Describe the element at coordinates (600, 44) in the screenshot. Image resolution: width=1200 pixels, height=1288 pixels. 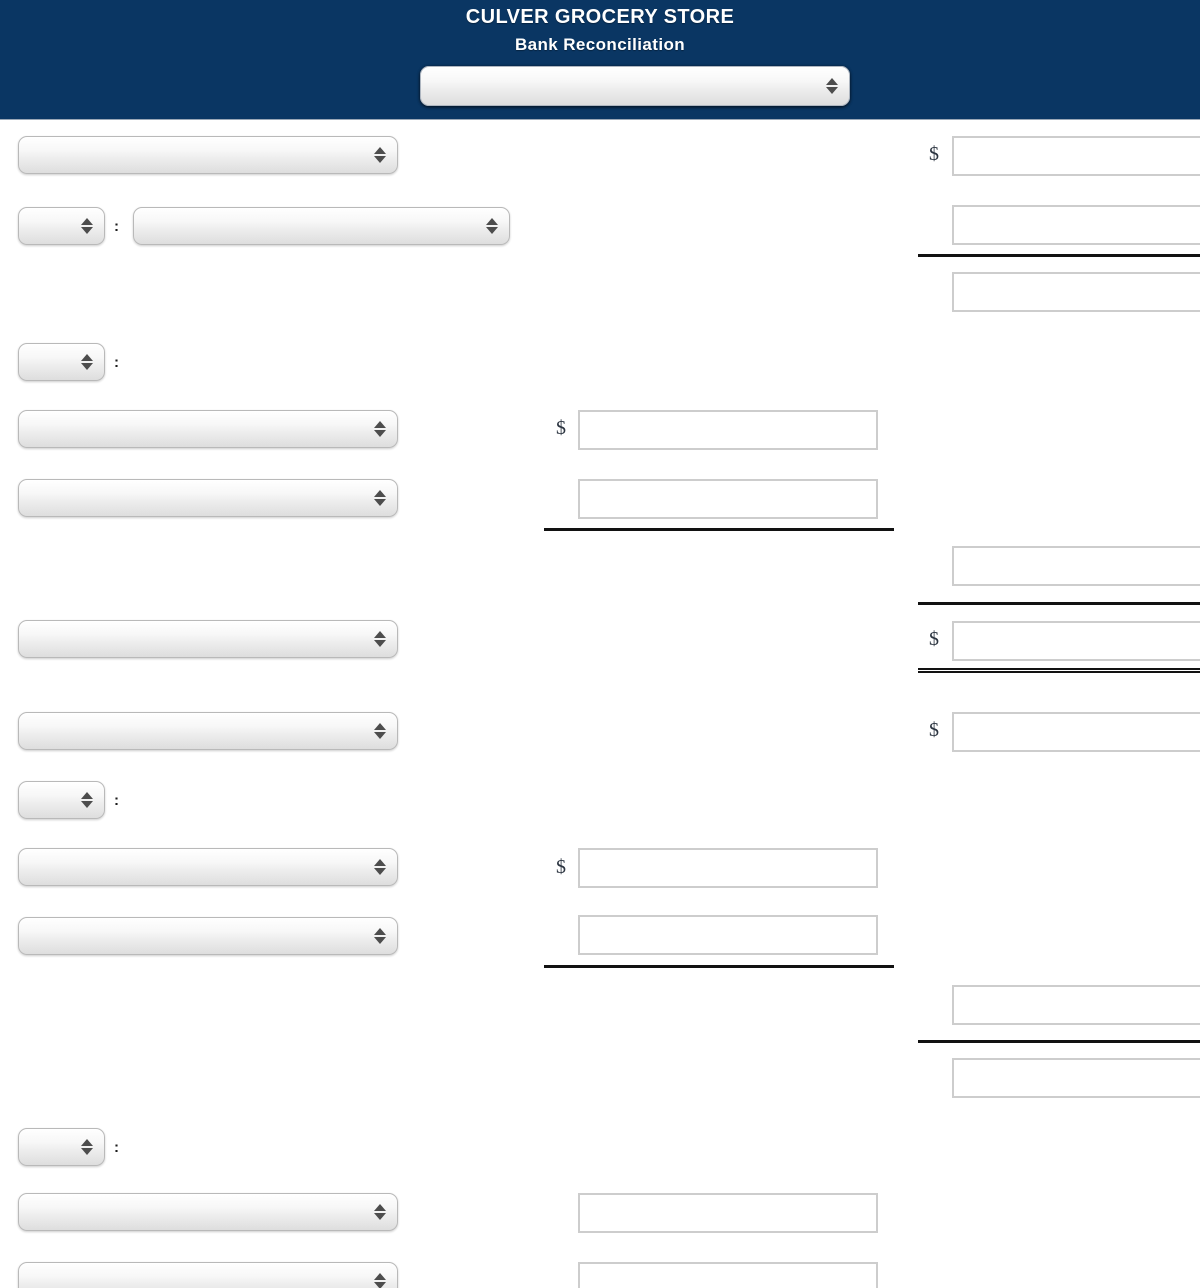
I see `statement-title: Bank Reconciliation` at that location.